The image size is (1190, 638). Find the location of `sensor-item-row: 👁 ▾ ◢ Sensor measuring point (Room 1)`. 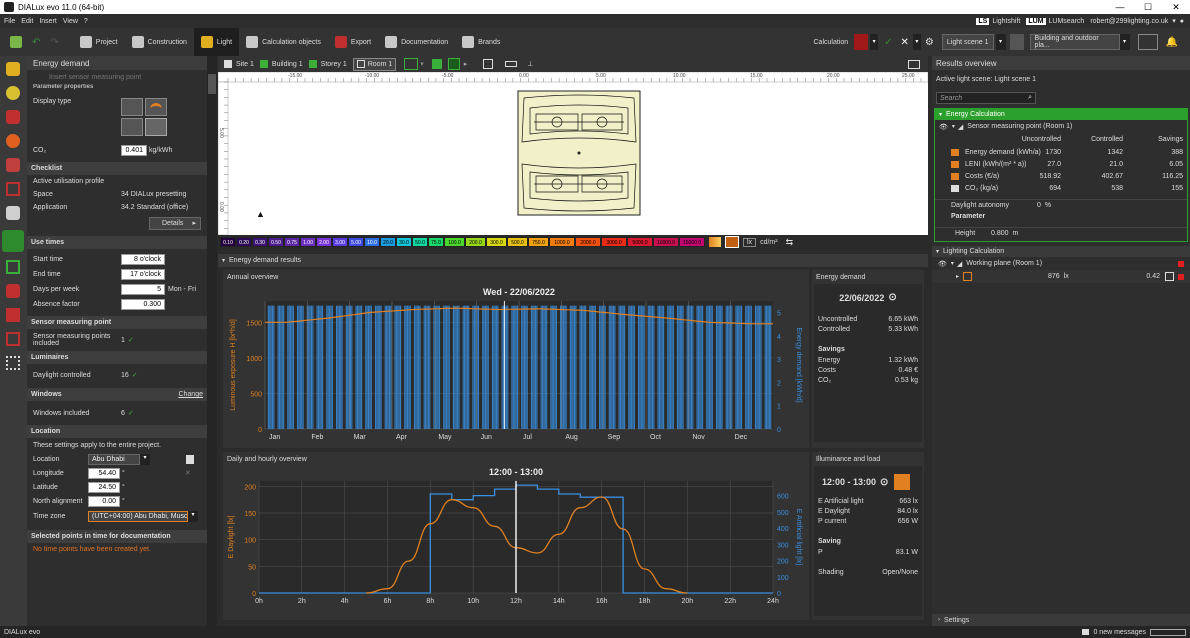

sensor-item-row: 👁 ▾ ◢ Sensor measuring point (Room 1) is located at coordinates (1061, 126).